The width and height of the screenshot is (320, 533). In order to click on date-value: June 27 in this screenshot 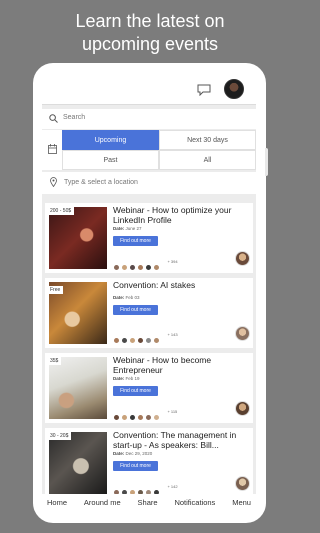, I will do `click(133, 228)`.